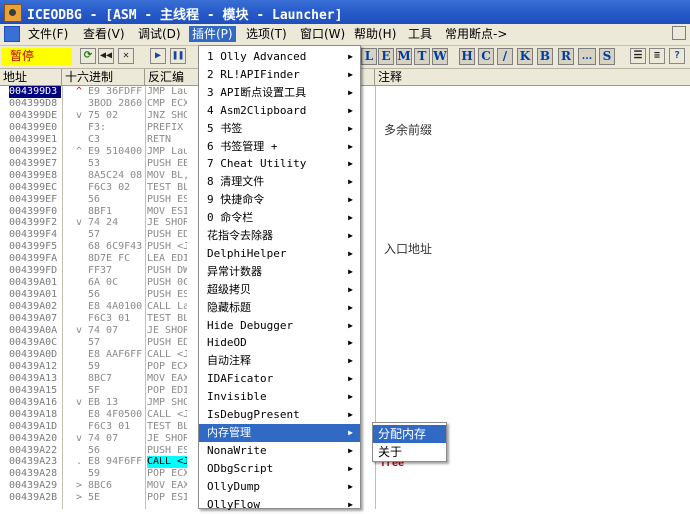 Image resolution: width=690 pixels, height=514 pixels. What do you see at coordinates (253, 414) in the screenshot?
I see `plugin-menu-item-label: IsDebugPresent` at bounding box center [253, 414].